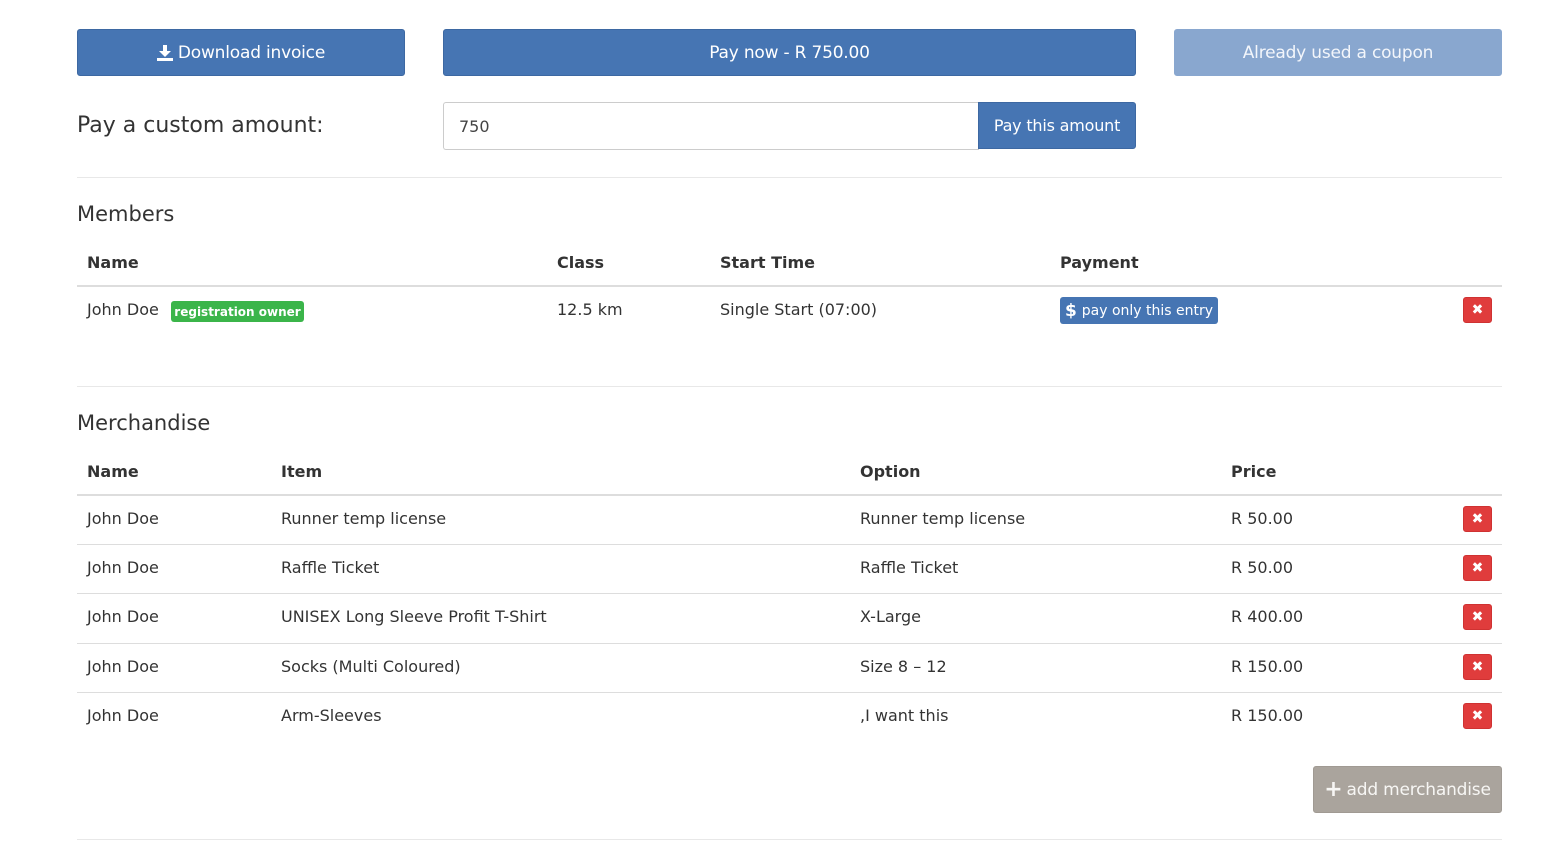 This screenshot has height=844, width=1565. Describe the element at coordinates (414, 616) in the screenshot. I see `merch-item: UNISEX Long Sleeve Profit T-Shirt` at that location.